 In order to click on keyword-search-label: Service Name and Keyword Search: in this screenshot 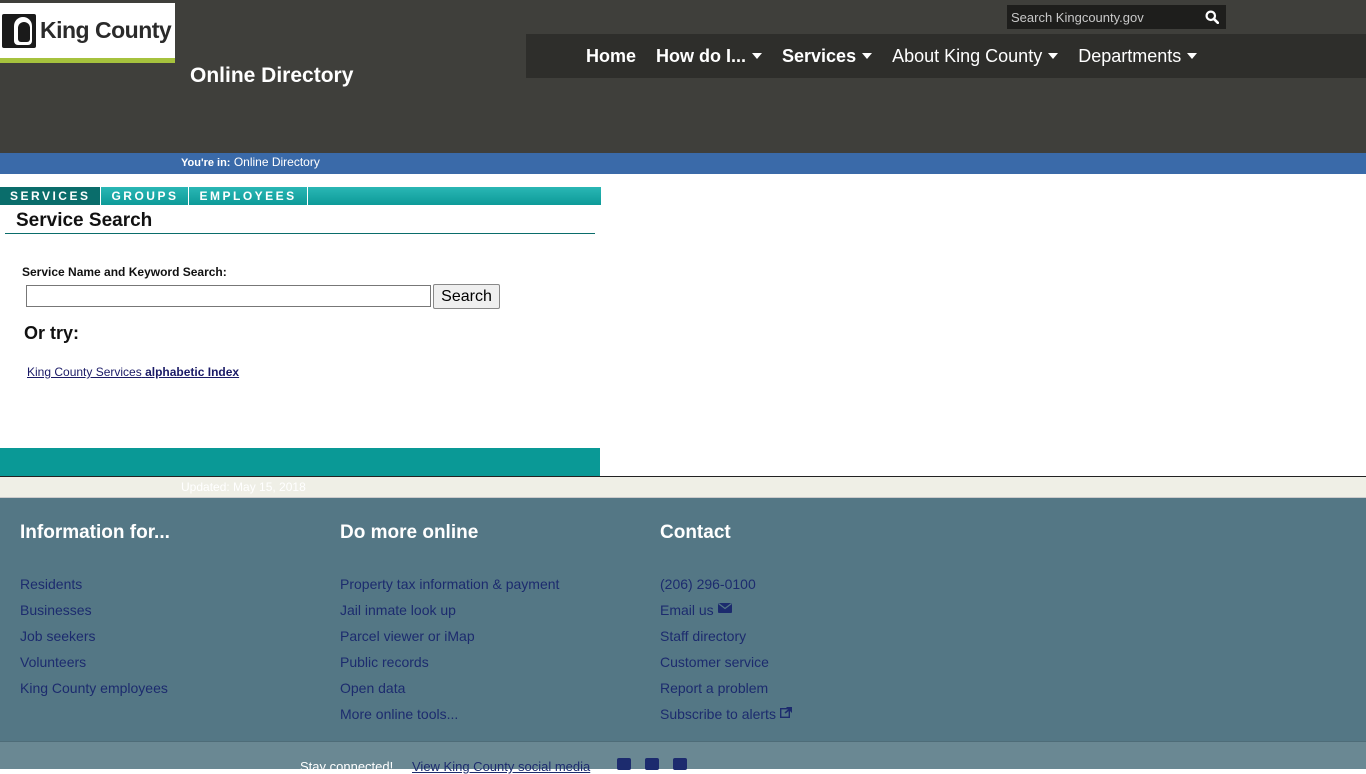, I will do `click(124, 272)`.